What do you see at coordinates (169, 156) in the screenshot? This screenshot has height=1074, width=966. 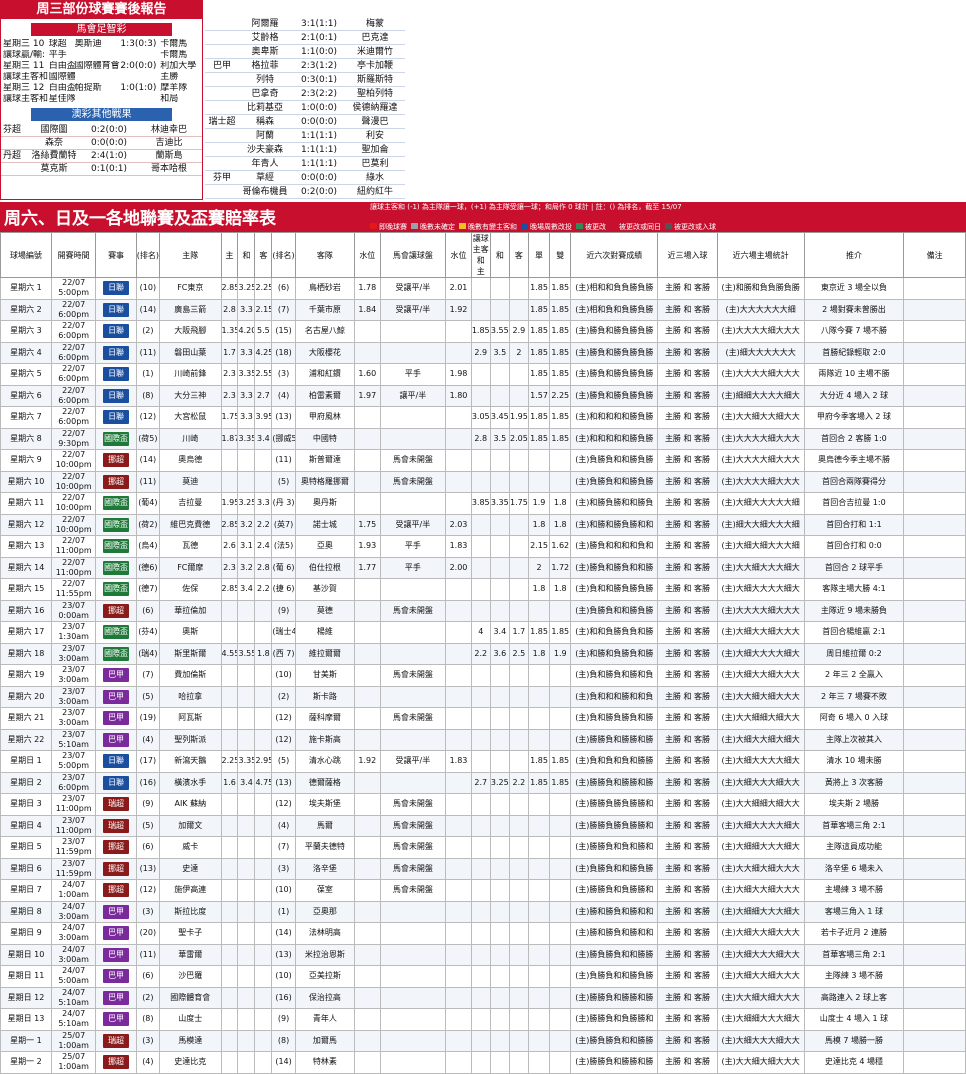 I see `result-cell: 蘭斯島` at bounding box center [169, 156].